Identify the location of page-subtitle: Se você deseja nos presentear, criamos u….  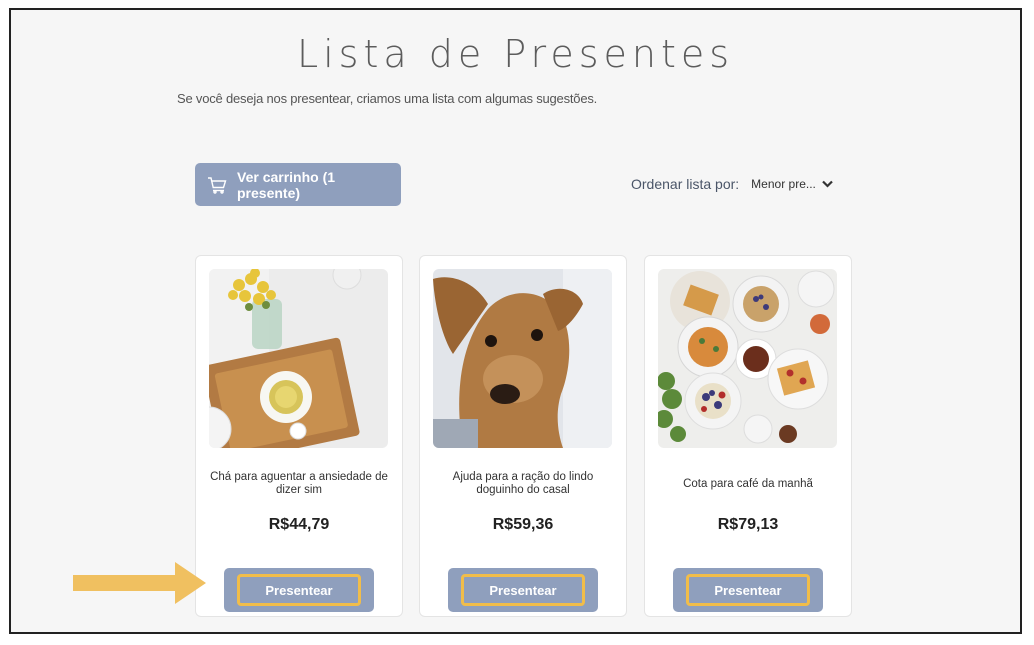
(387, 98).